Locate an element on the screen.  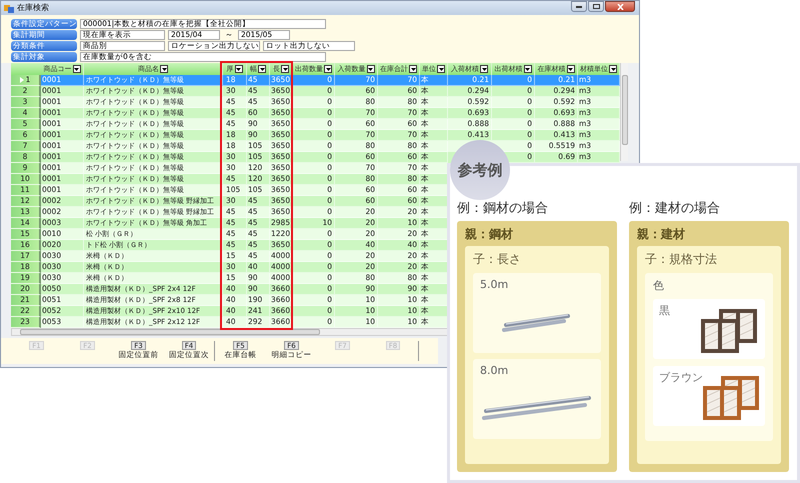
parent-label: 親：建材 is located at coordinates (661, 234).